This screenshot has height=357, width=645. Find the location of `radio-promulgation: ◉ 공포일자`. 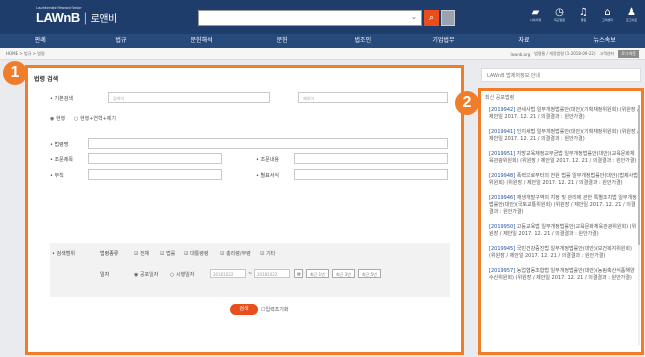

radio-promulgation: ◉ 공포일자 is located at coordinates (146, 274).